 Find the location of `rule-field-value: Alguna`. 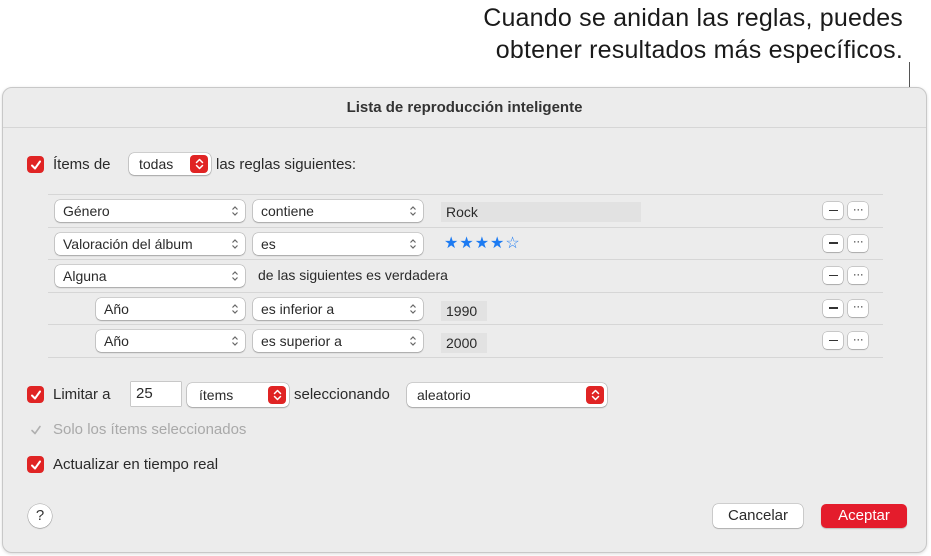

rule-field-value: Alguna is located at coordinates (85, 276).